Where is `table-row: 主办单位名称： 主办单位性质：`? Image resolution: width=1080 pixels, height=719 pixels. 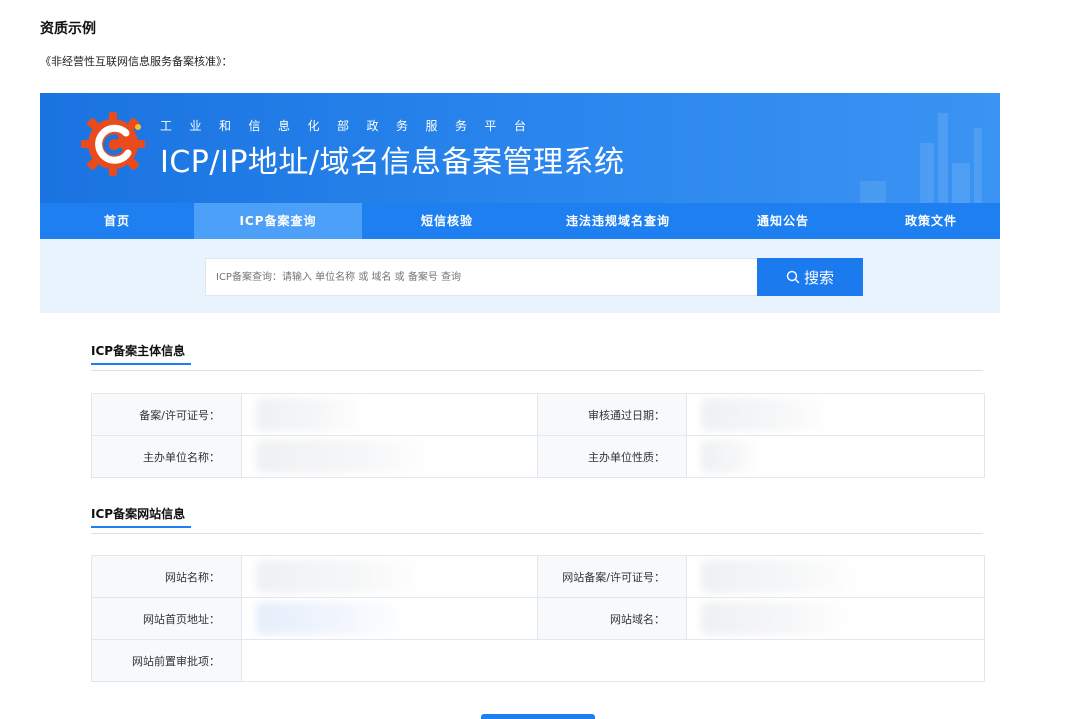 table-row: 主办单位名称： 主办单位性质： is located at coordinates (538, 456).